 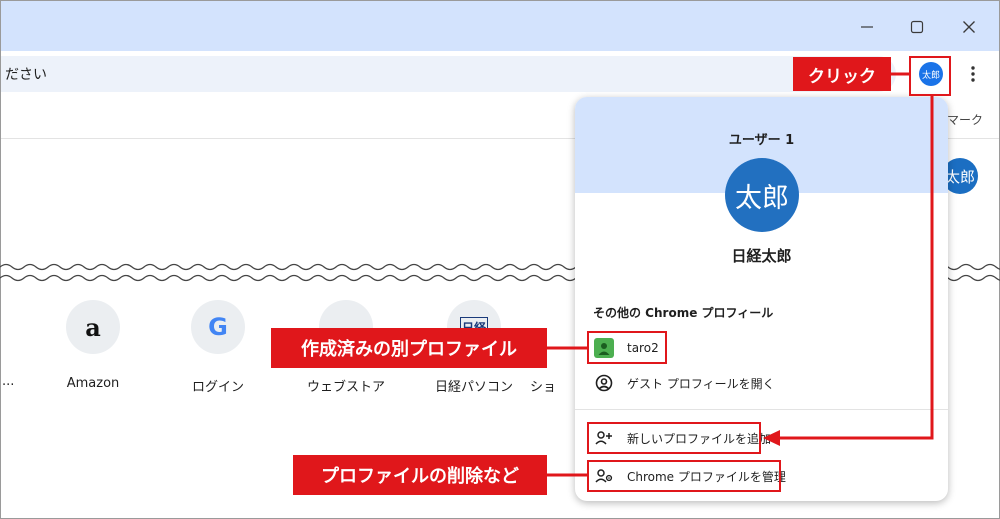 What do you see at coordinates (627, 347) in the screenshot?
I see `highlight-taro2-box` at bounding box center [627, 347].